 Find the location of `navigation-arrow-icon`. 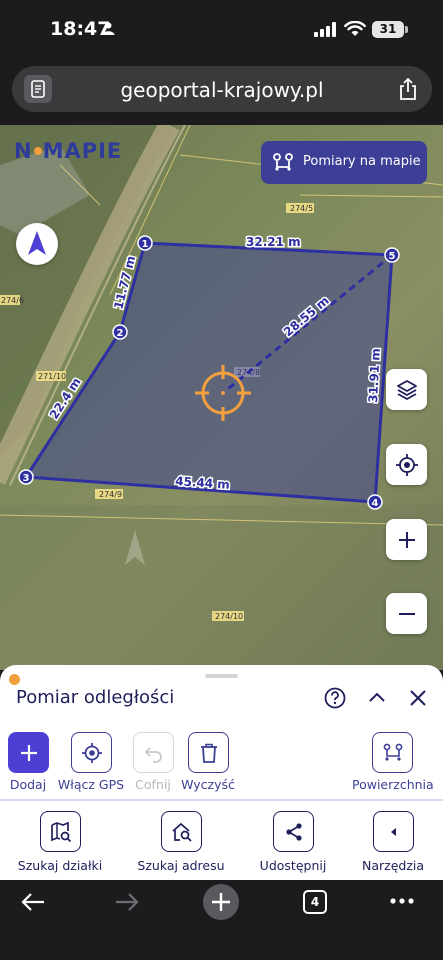

navigation-arrow-icon is located at coordinates (37, 243).